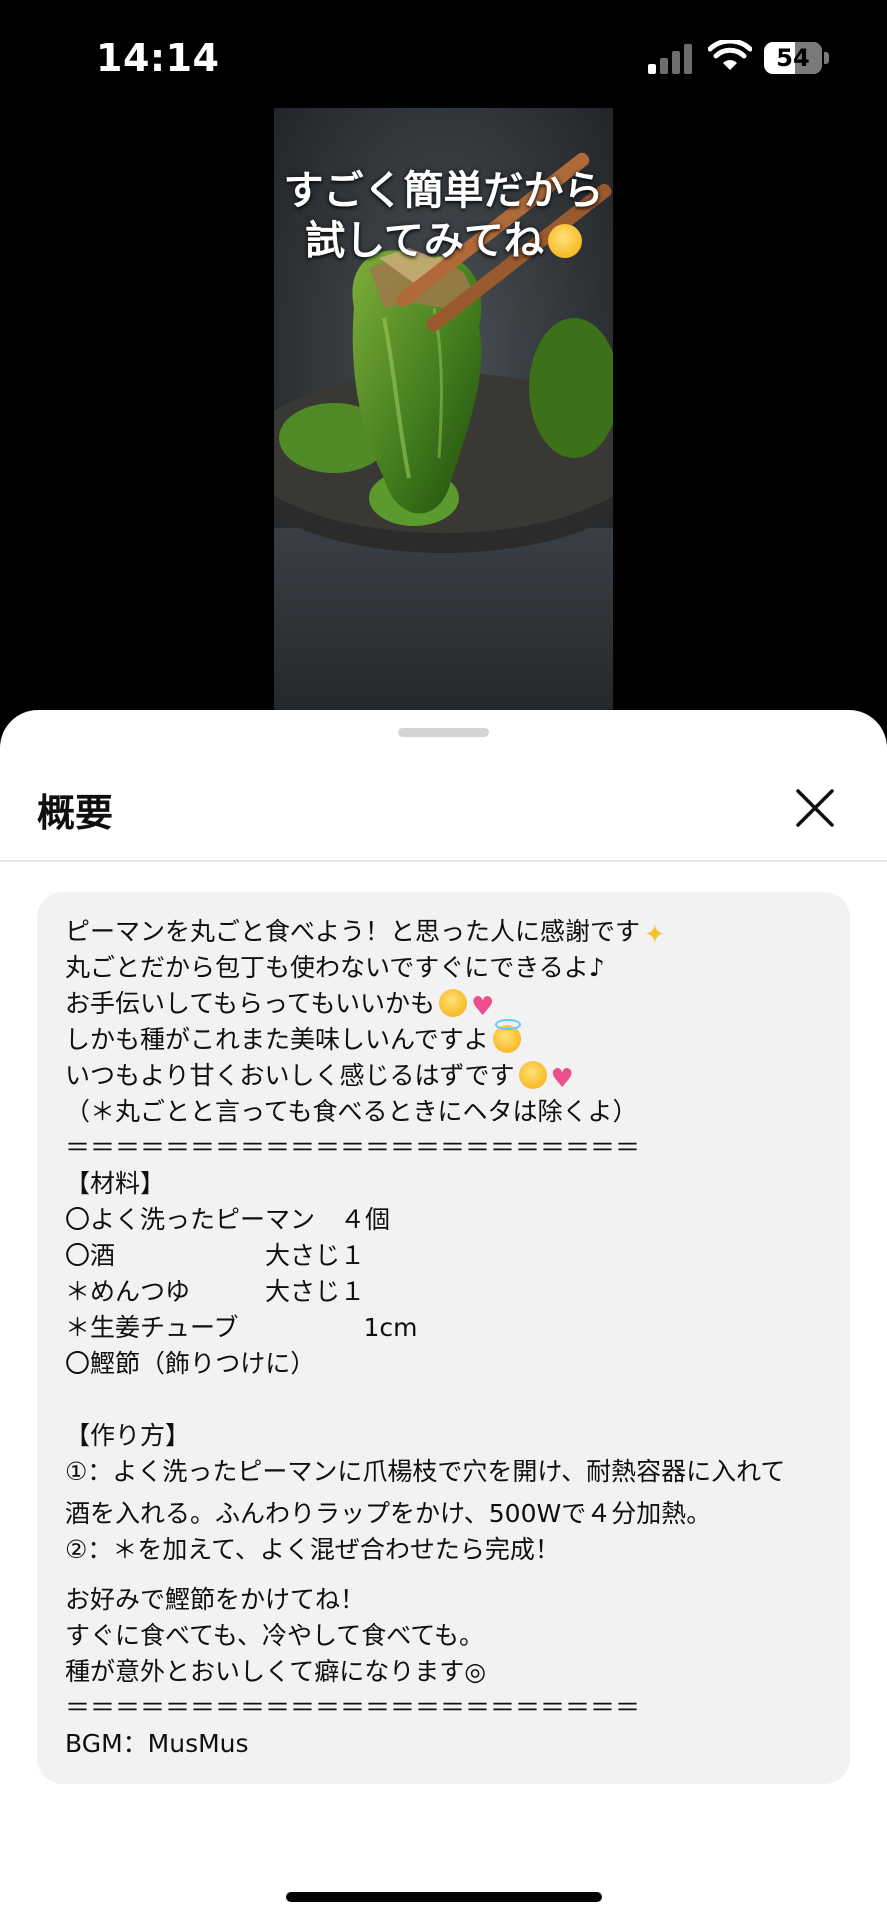 This screenshot has height=1920, width=887. What do you see at coordinates (425, 1471) in the screenshot?
I see `description-line: ①：よく洗ったピーマンに爪楊枝で穴を開け、耐熱容器に入れて` at bounding box center [425, 1471].